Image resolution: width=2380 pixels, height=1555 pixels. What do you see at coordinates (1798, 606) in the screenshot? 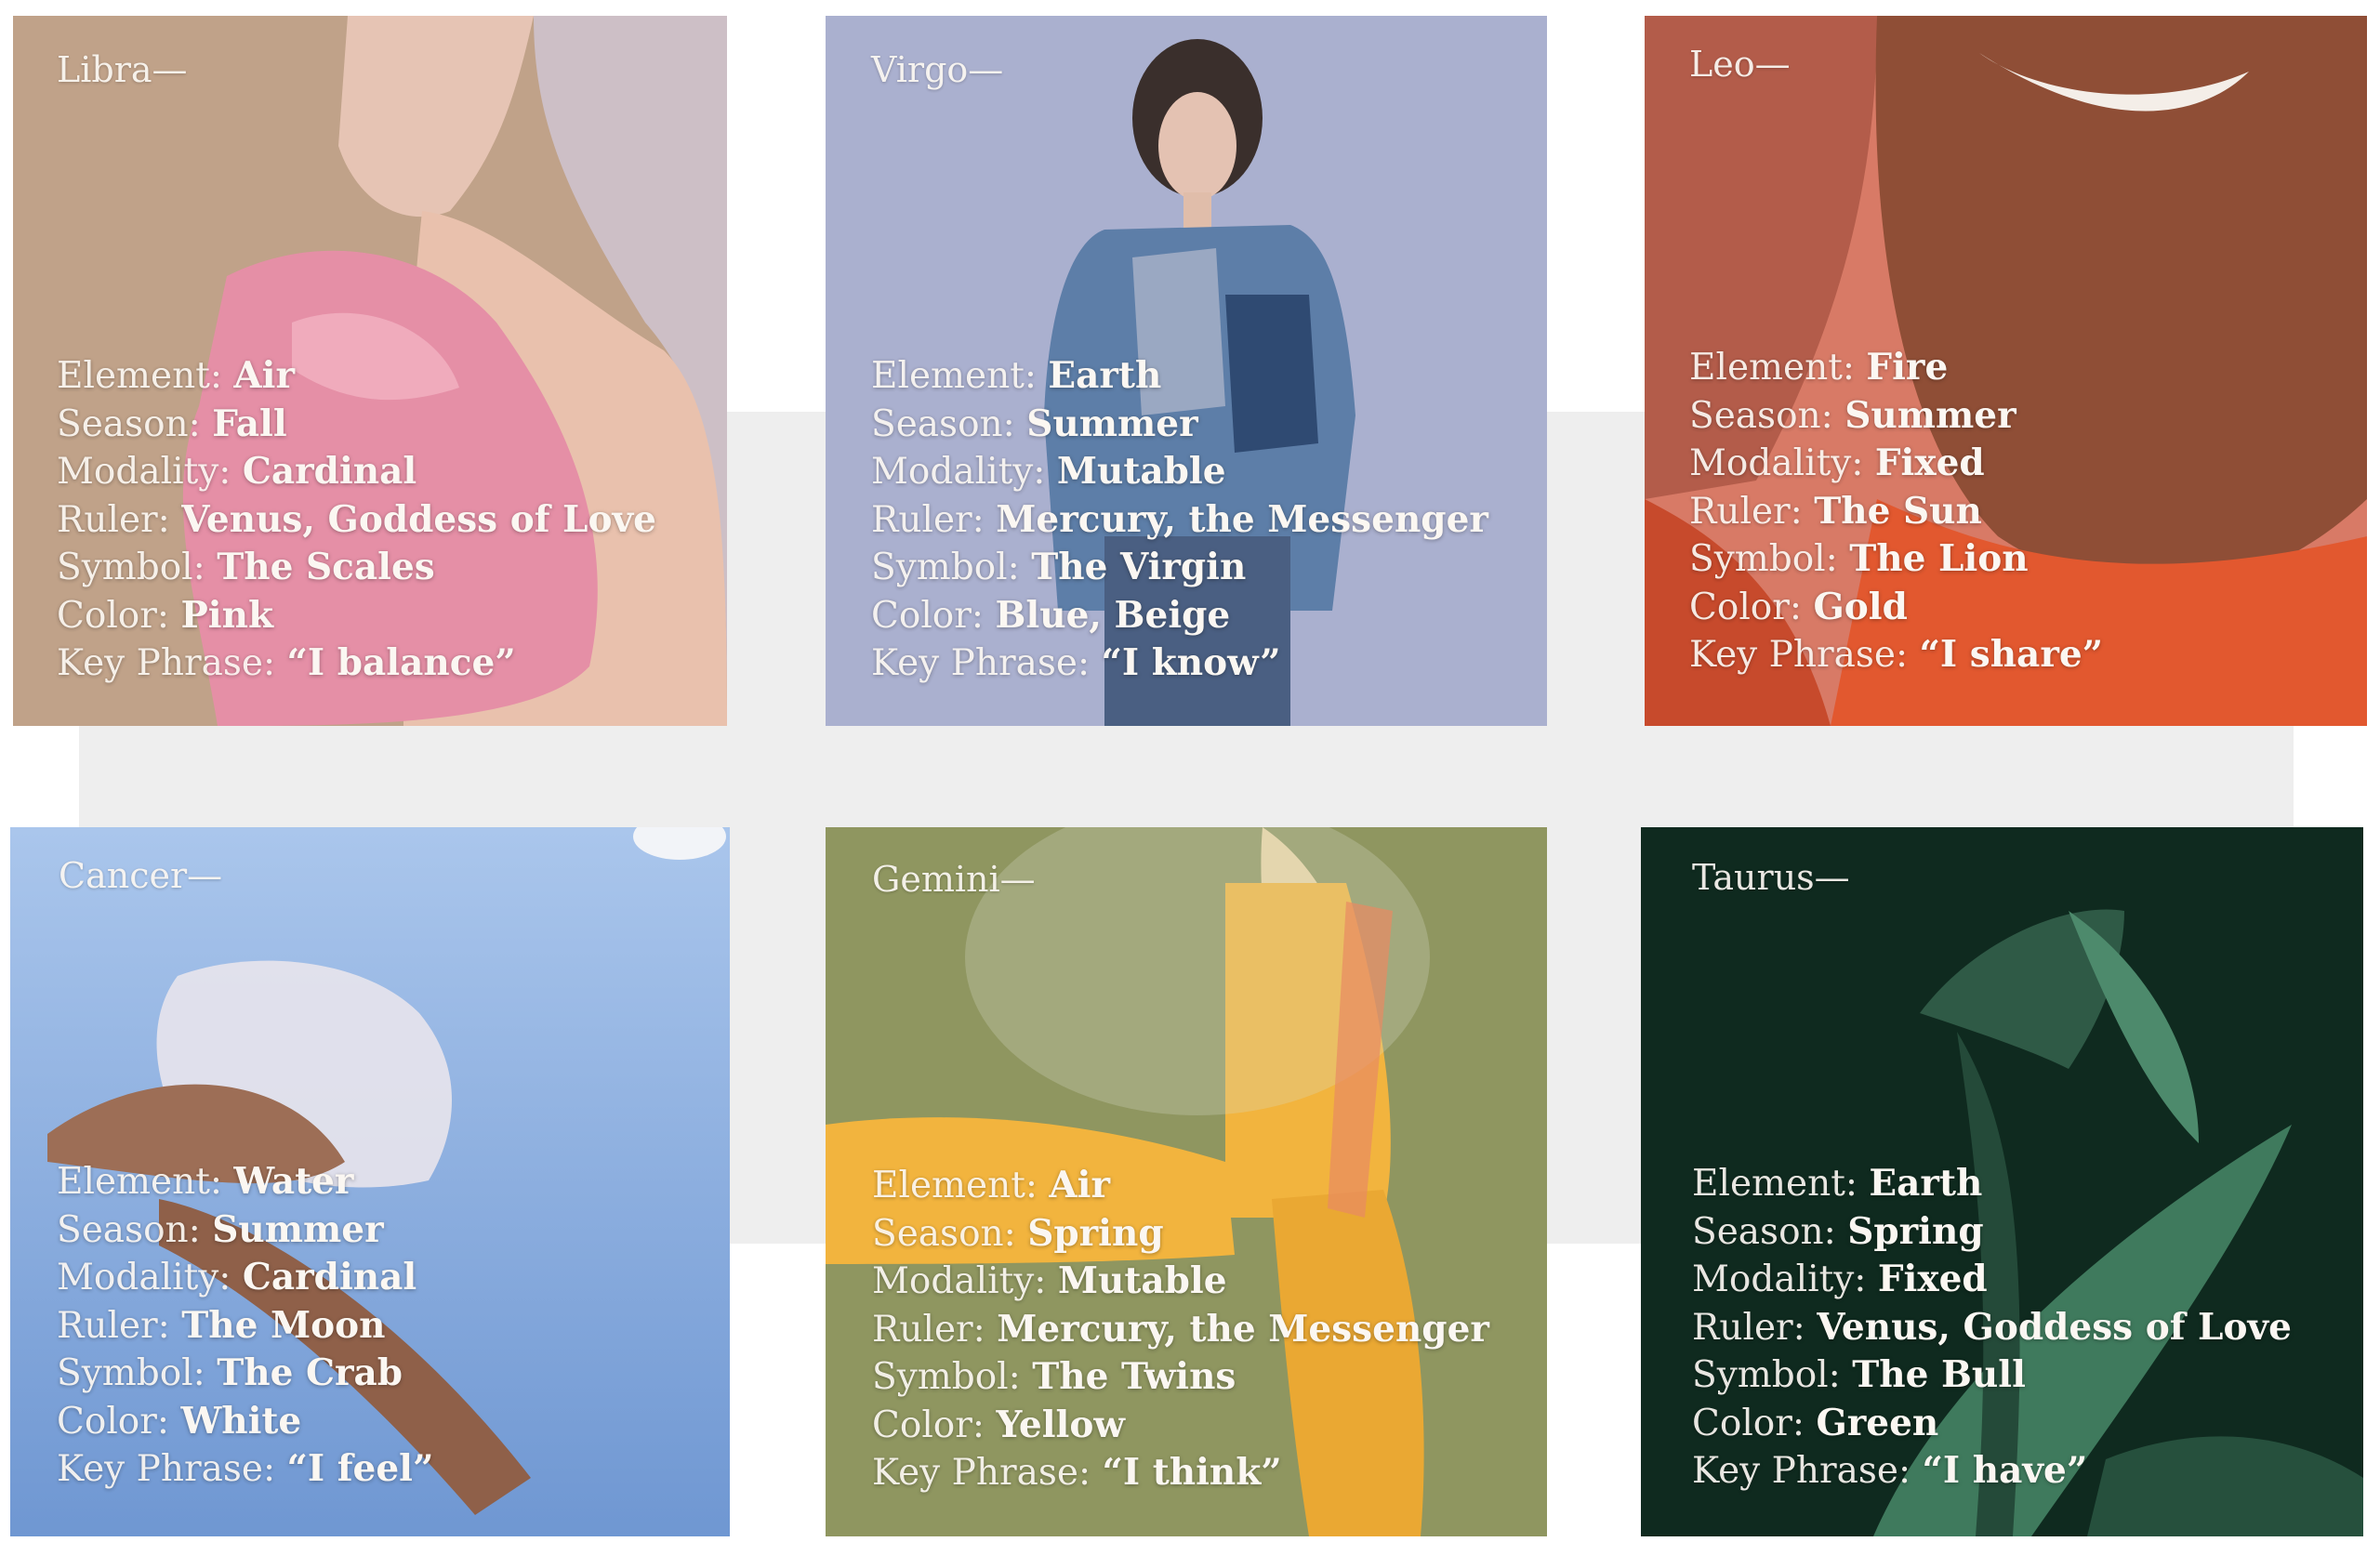
I see `fact-color: Color: Gold` at bounding box center [1798, 606].